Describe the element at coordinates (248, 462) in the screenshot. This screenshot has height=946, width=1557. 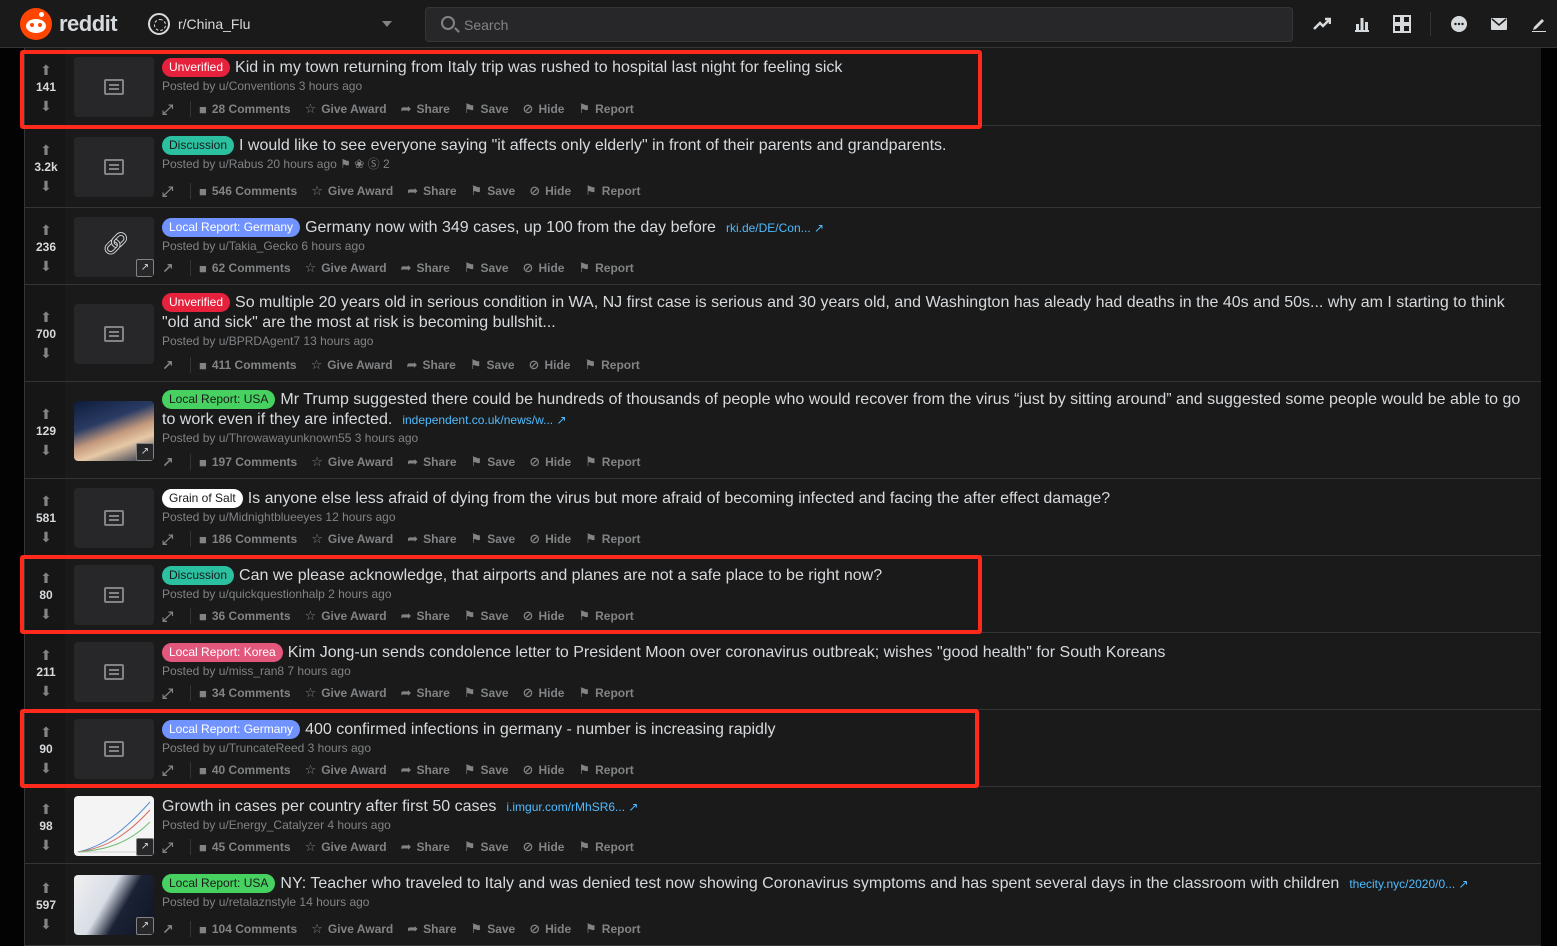
I see `comments-button: ■ 197 Comments` at that location.